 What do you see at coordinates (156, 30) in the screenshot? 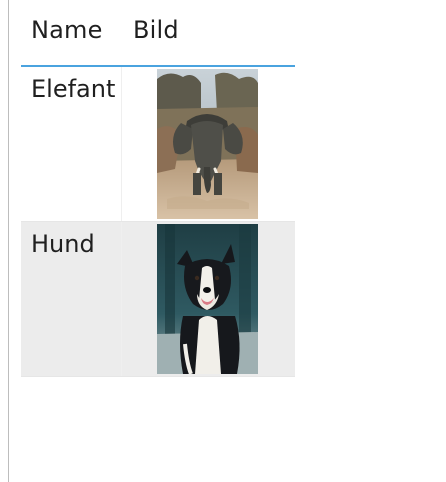
I see `column-header-bild: Bild` at bounding box center [156, 30].